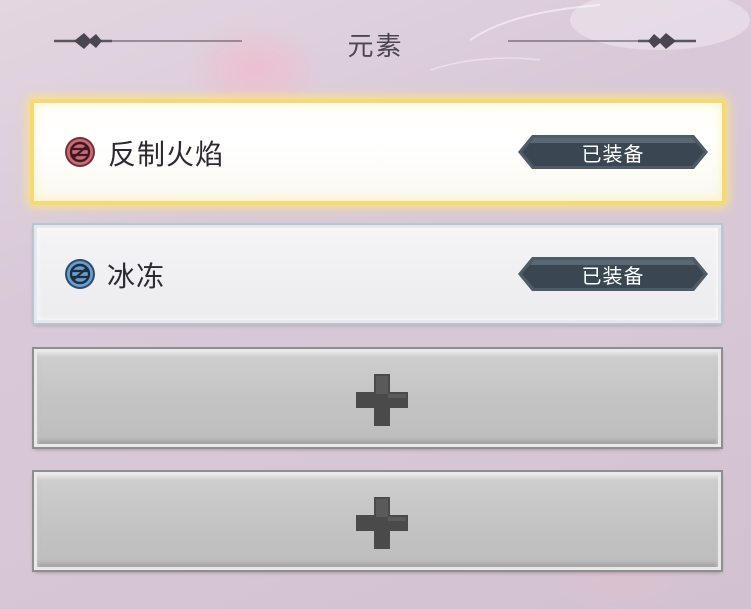  What do you see at coordinates (375, 45) in the screenshot?
I see `panel-header: 元素` at bounding box center [375, 45].